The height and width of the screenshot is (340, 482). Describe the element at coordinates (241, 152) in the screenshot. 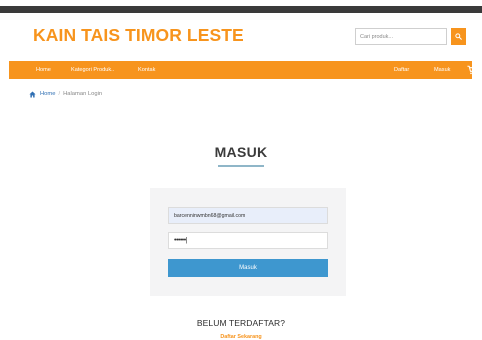

I see `page-title: MASUK` at that location.